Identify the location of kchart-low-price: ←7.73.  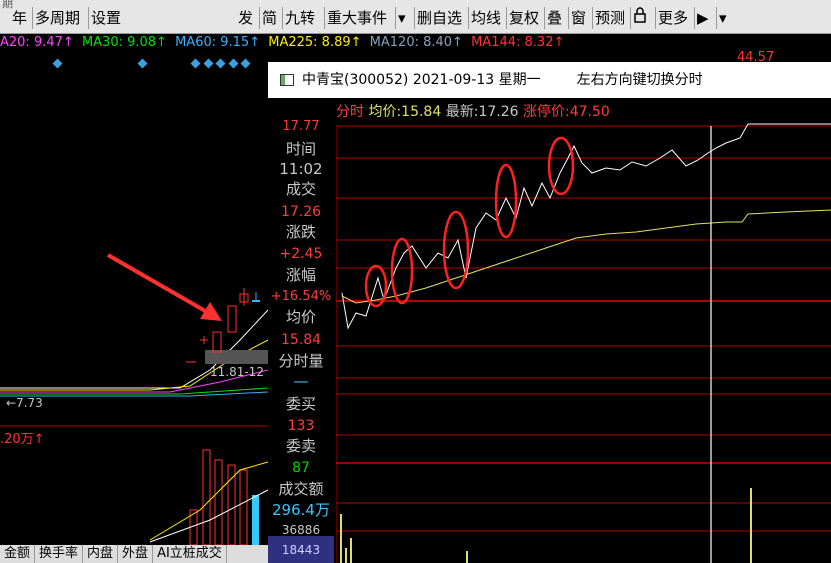
(24, 403).